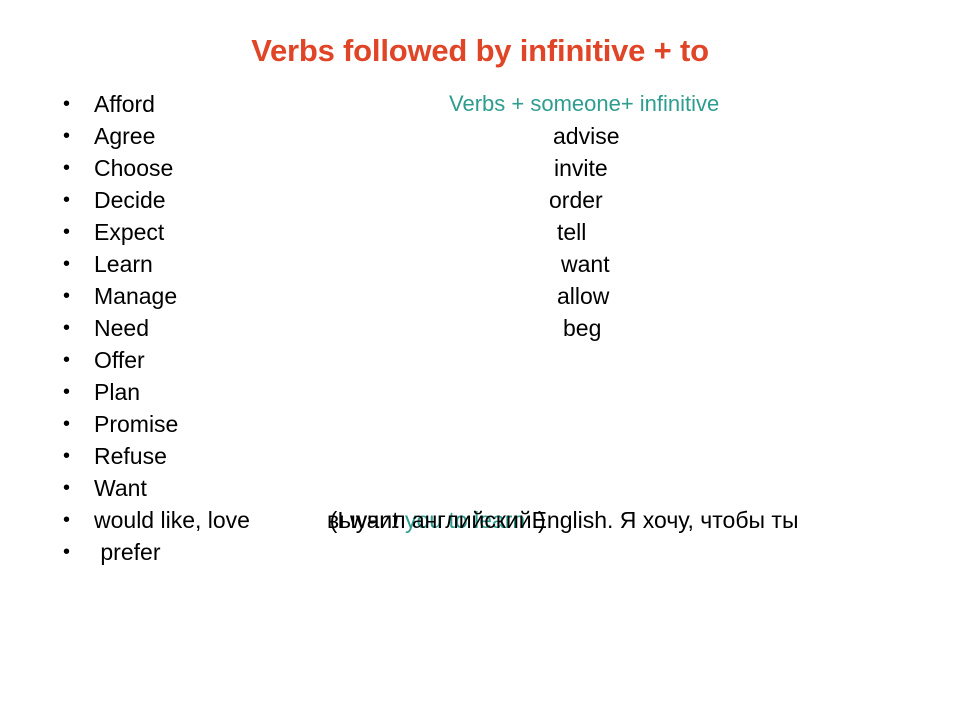 The width and height of the screenshot is (960, 720). I want to click on list-item: • Refuse, so click(200, 456).